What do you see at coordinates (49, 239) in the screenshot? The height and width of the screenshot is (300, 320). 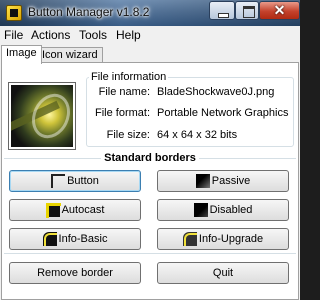 I see `info-basic-border-icon` at bounding box center [49, 239].